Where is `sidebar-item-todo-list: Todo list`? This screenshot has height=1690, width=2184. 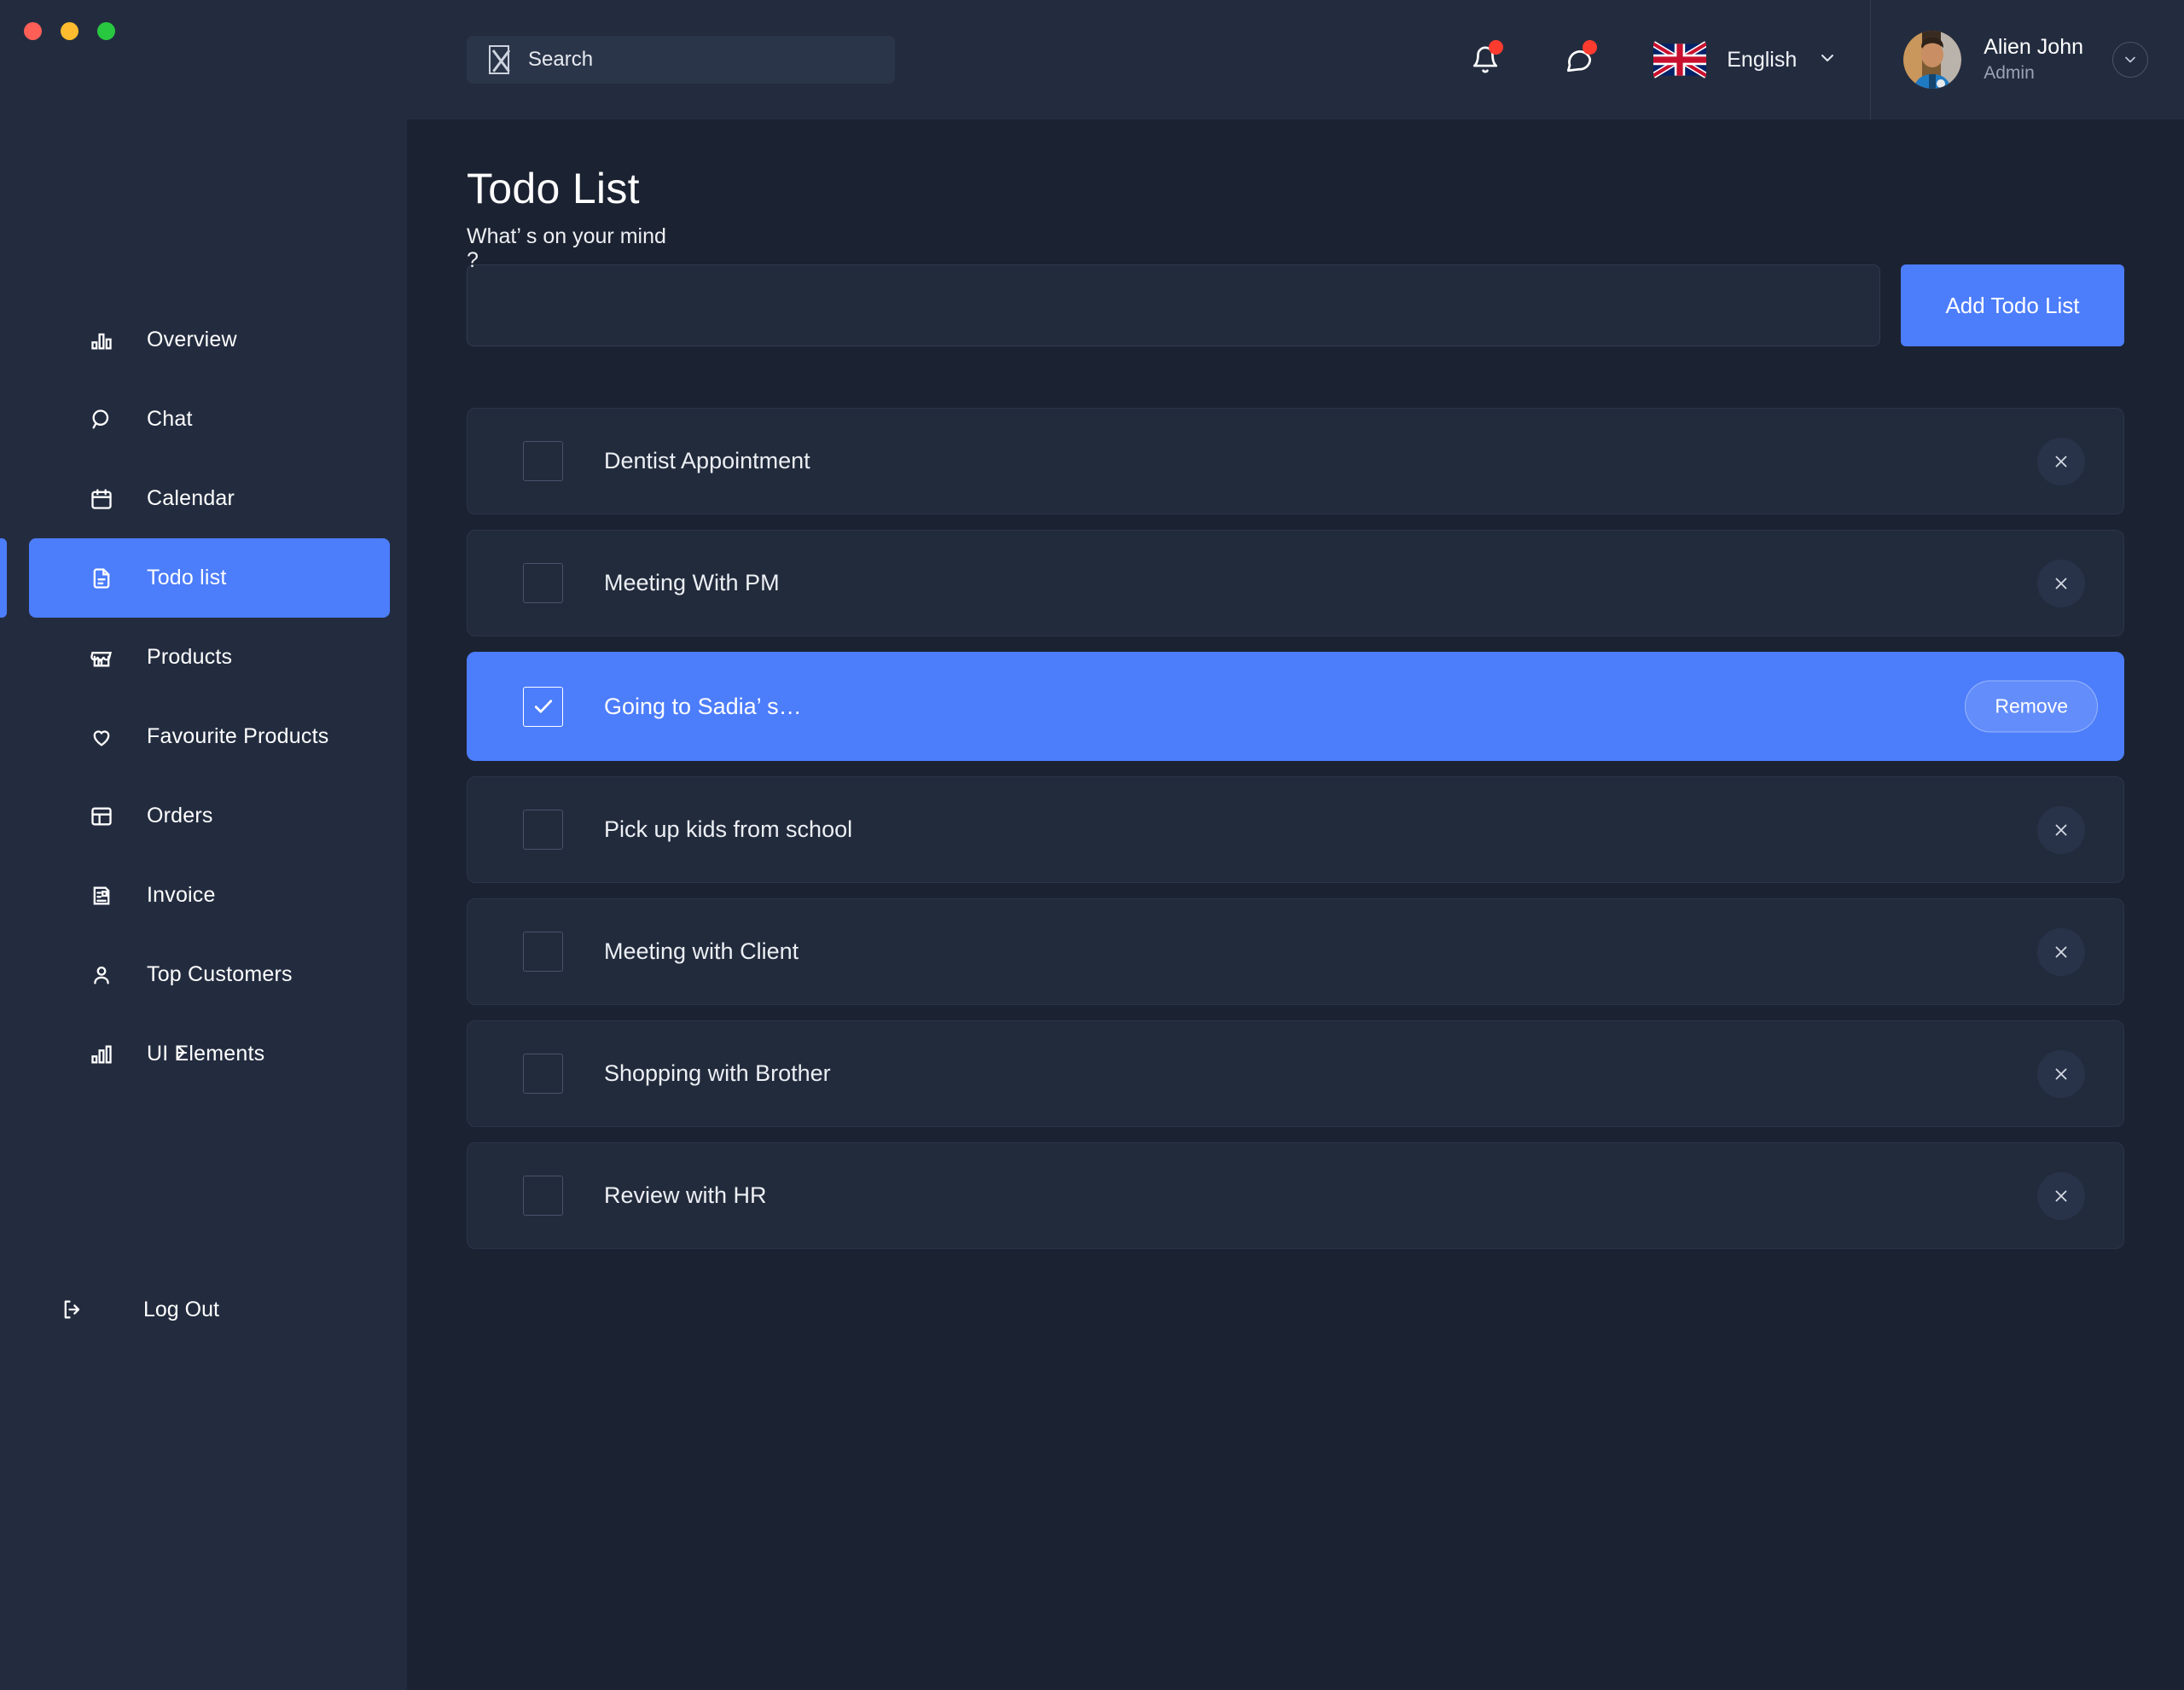 sidebar-item-todo-list: Todo list is located at coordinates (195, 578).